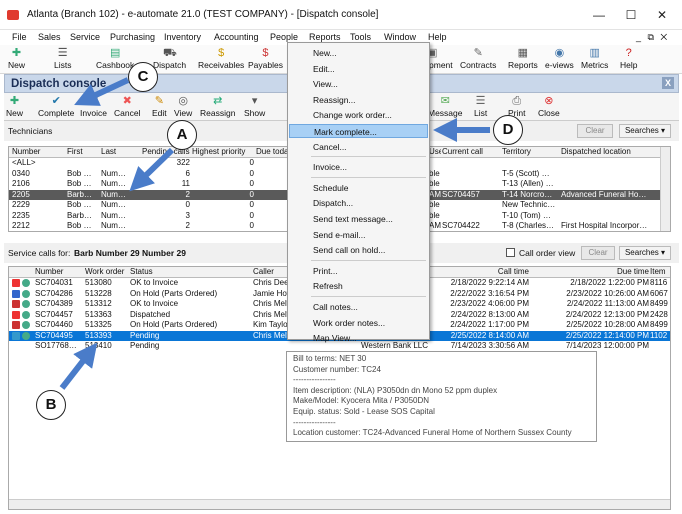 Image resolution: width=682 pixels, height=514 pixels. I want to click on arrow-c, so click(102, 91).